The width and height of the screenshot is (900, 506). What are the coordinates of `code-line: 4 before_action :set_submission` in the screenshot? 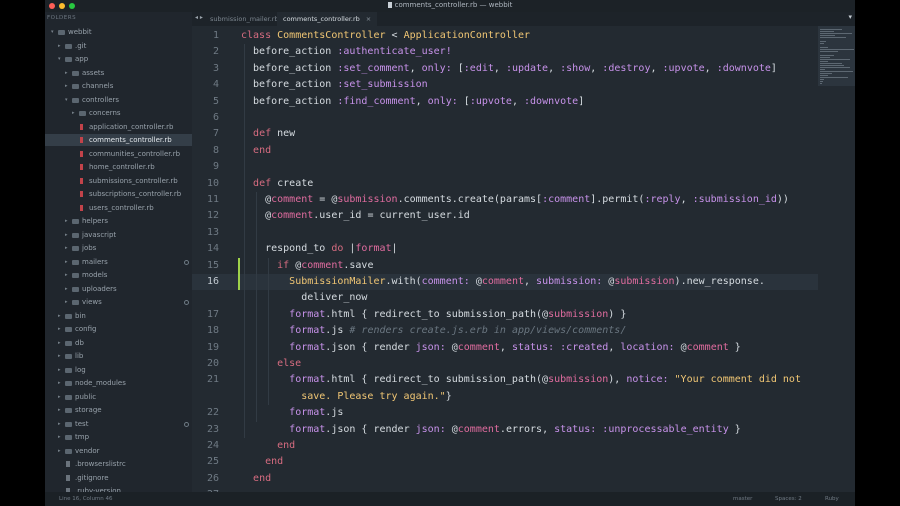 It's located at (505, 85).